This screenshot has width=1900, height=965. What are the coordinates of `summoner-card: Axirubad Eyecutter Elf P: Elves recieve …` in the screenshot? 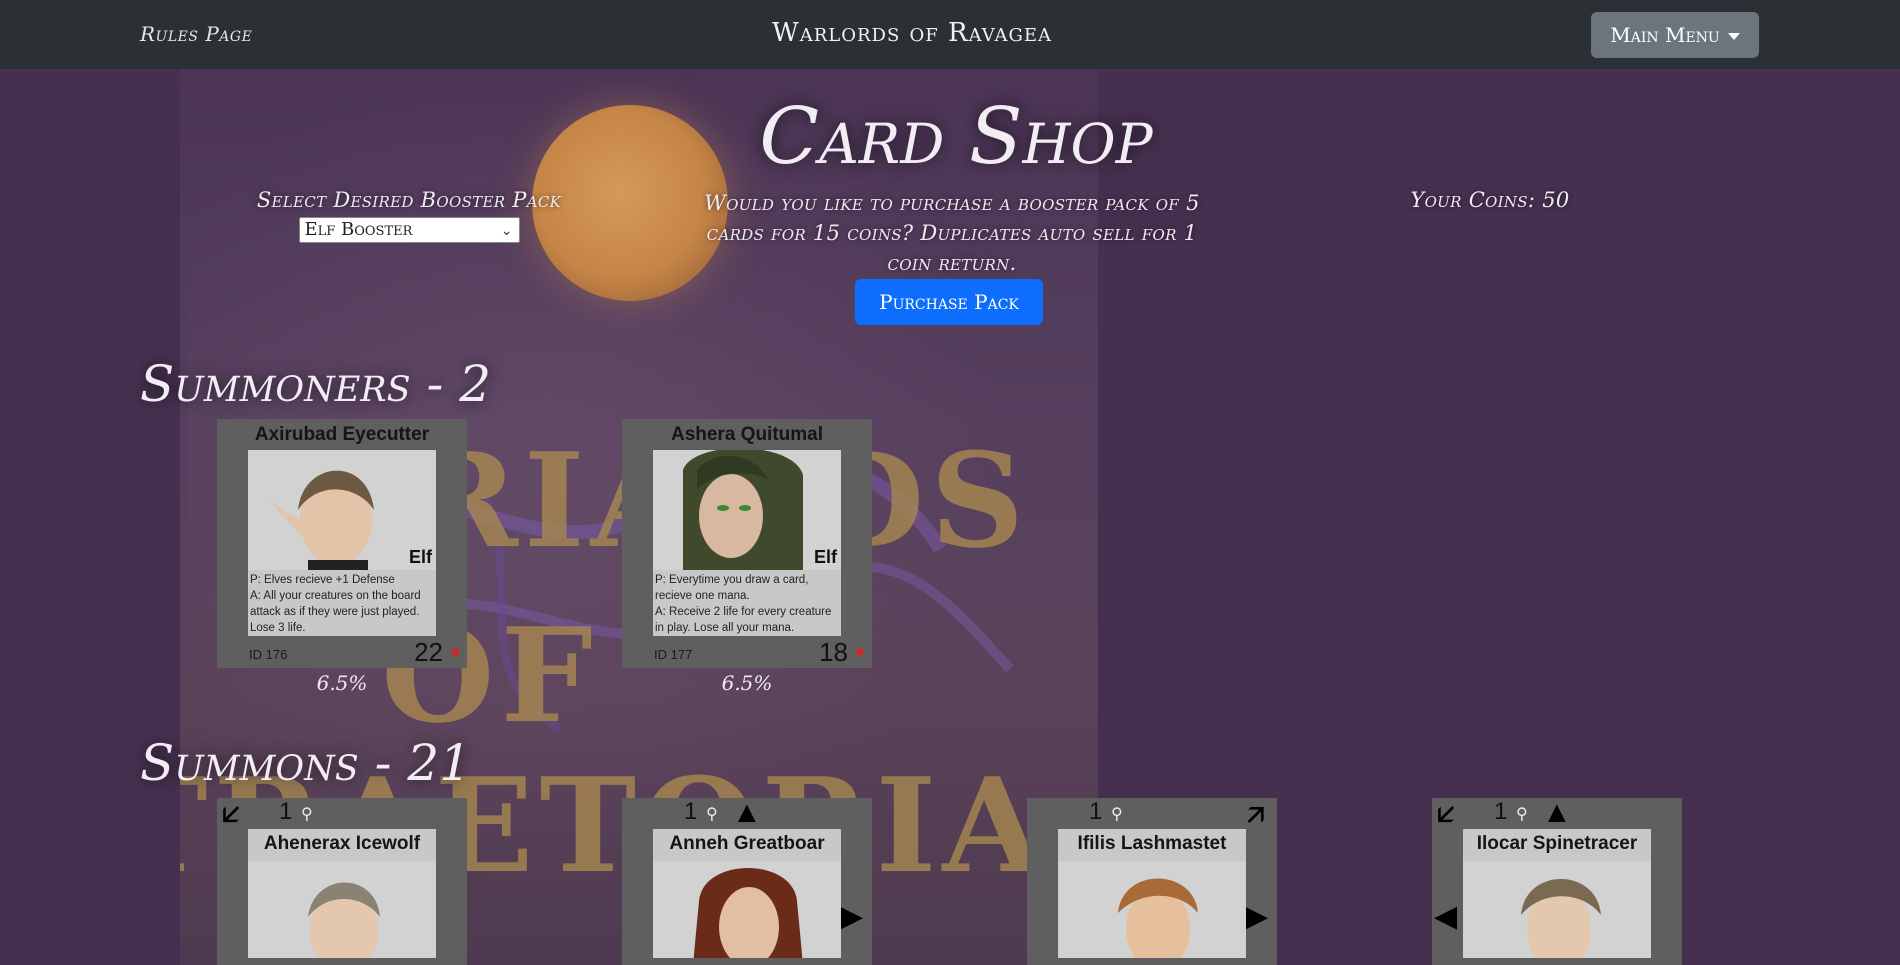 It's located at (342, 543).